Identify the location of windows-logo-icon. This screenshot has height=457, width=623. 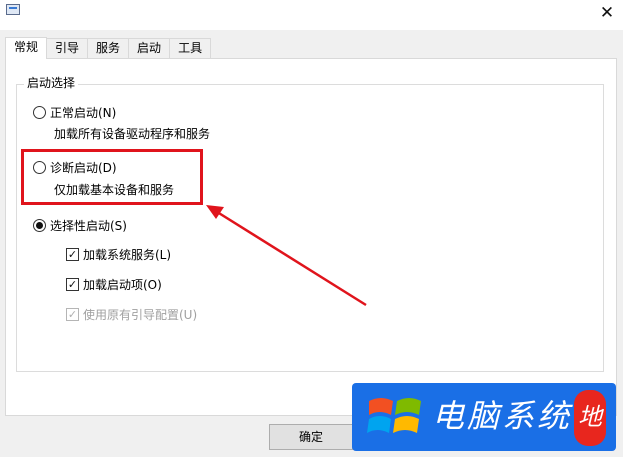
(394, 415).